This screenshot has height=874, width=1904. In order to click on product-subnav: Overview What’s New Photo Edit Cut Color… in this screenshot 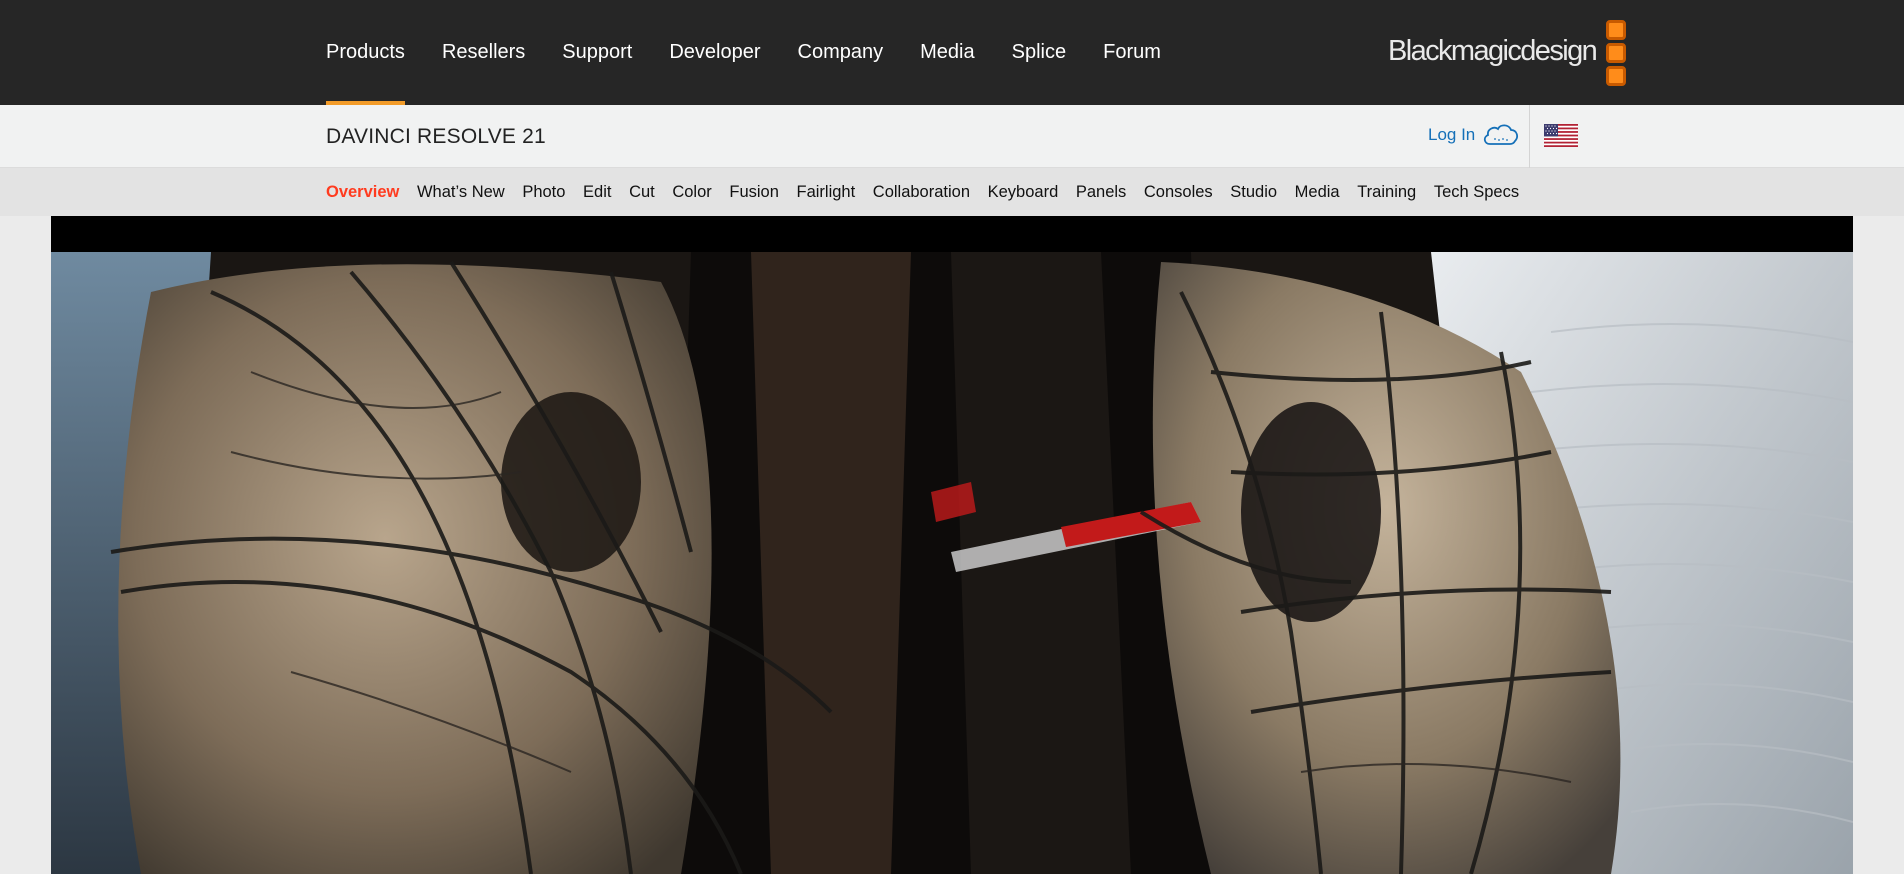, I will do `click(952, 192)`.